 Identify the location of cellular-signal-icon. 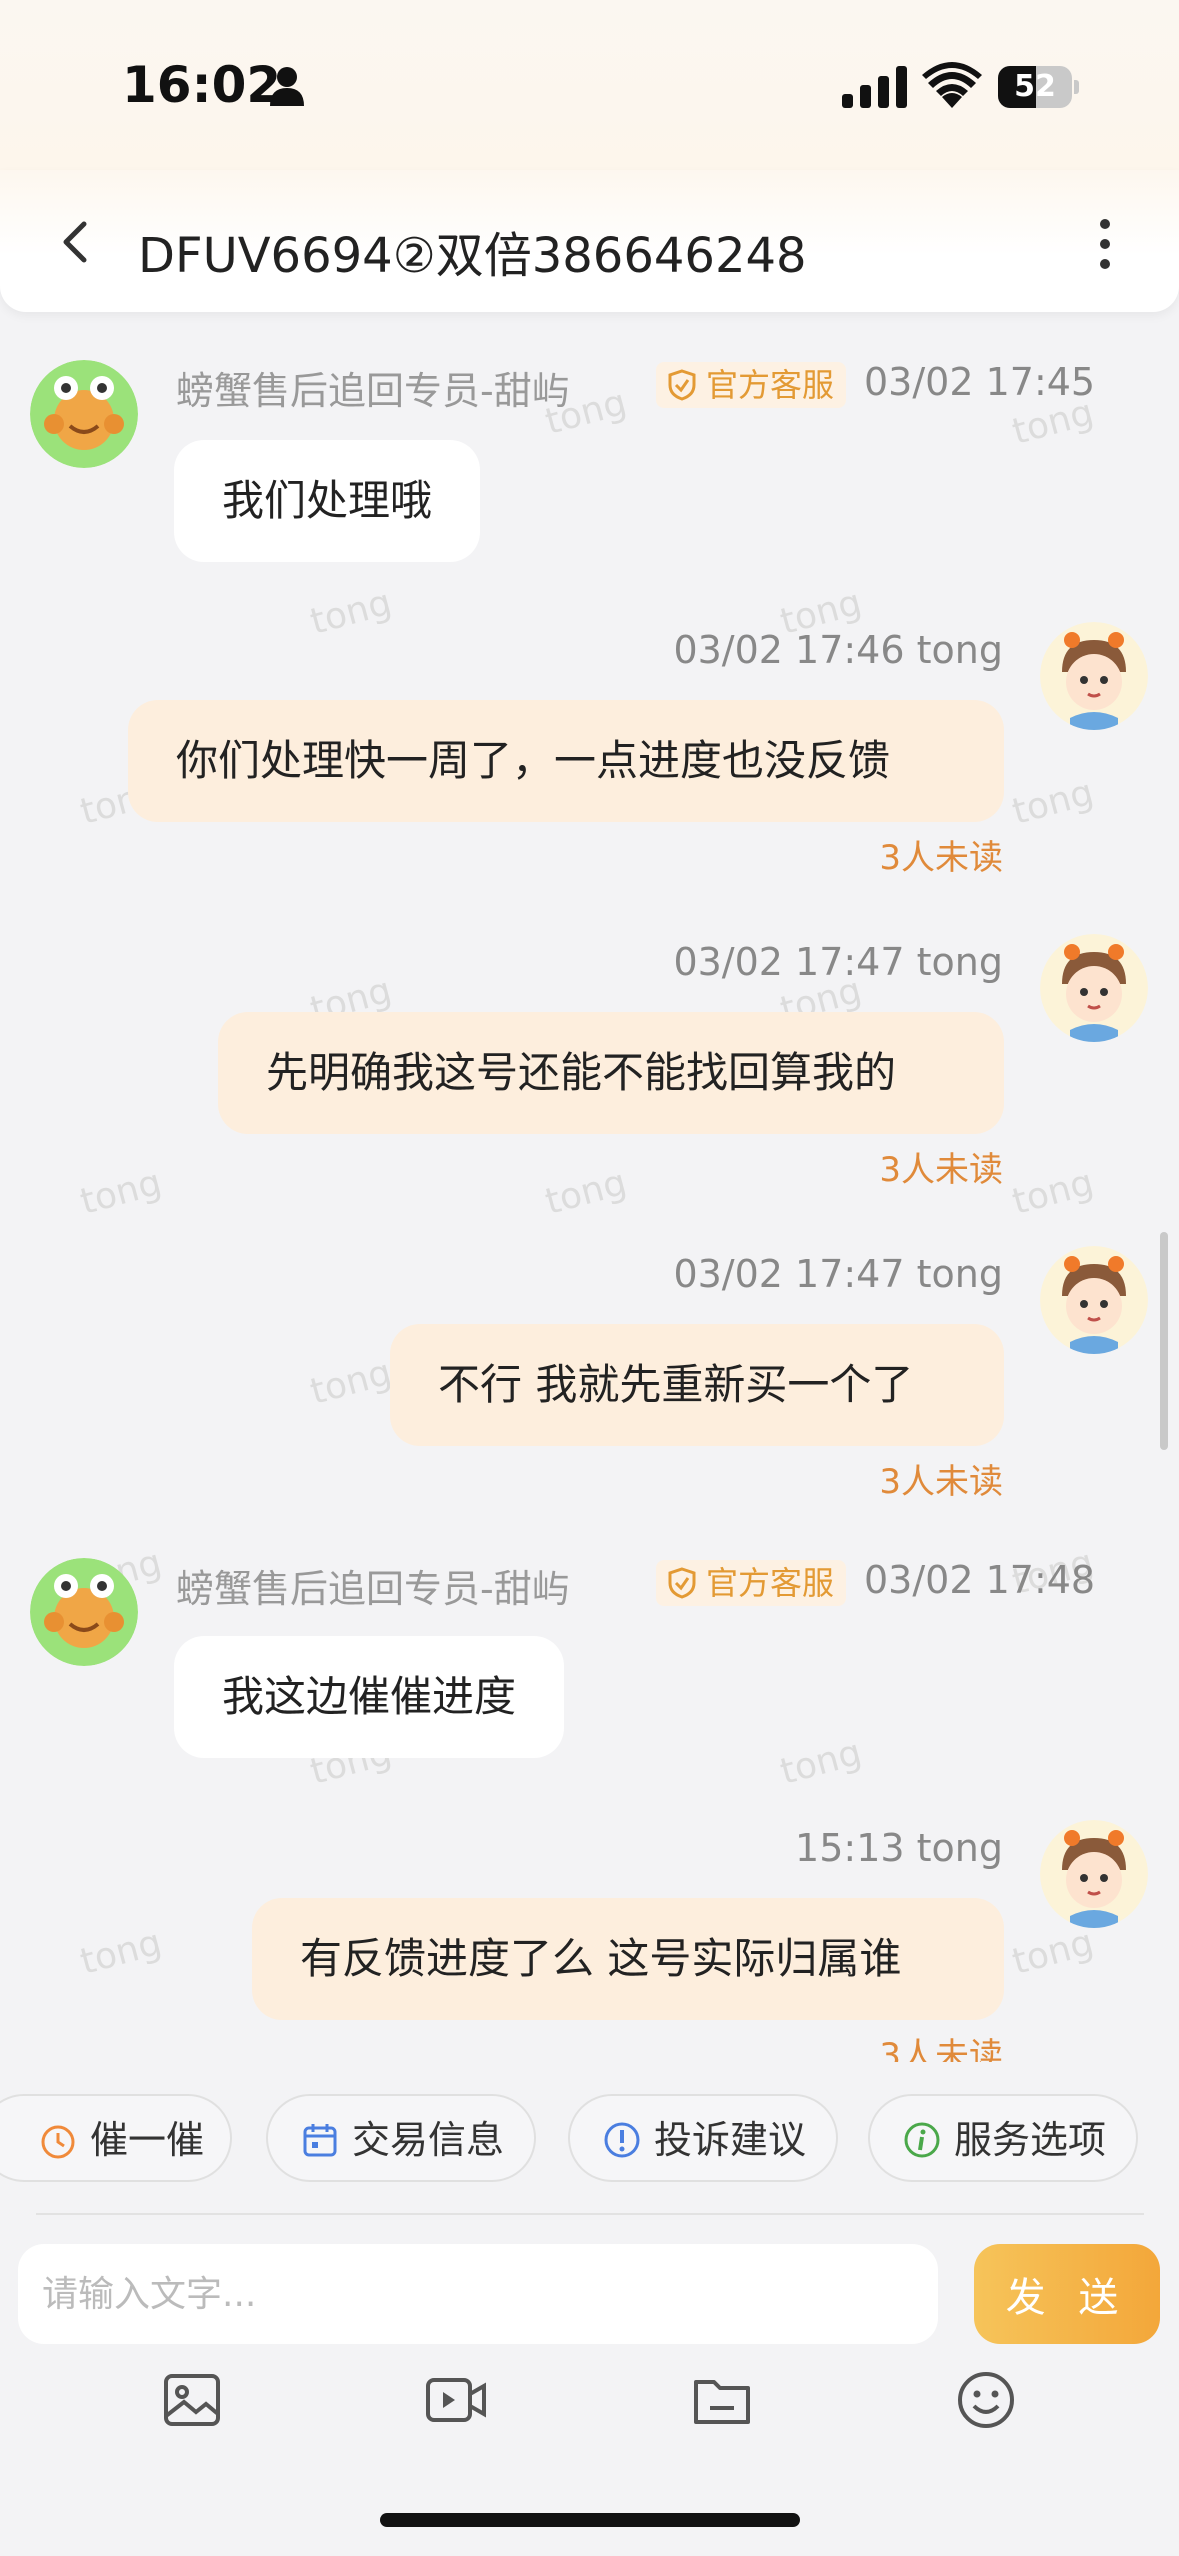
(874, 87).